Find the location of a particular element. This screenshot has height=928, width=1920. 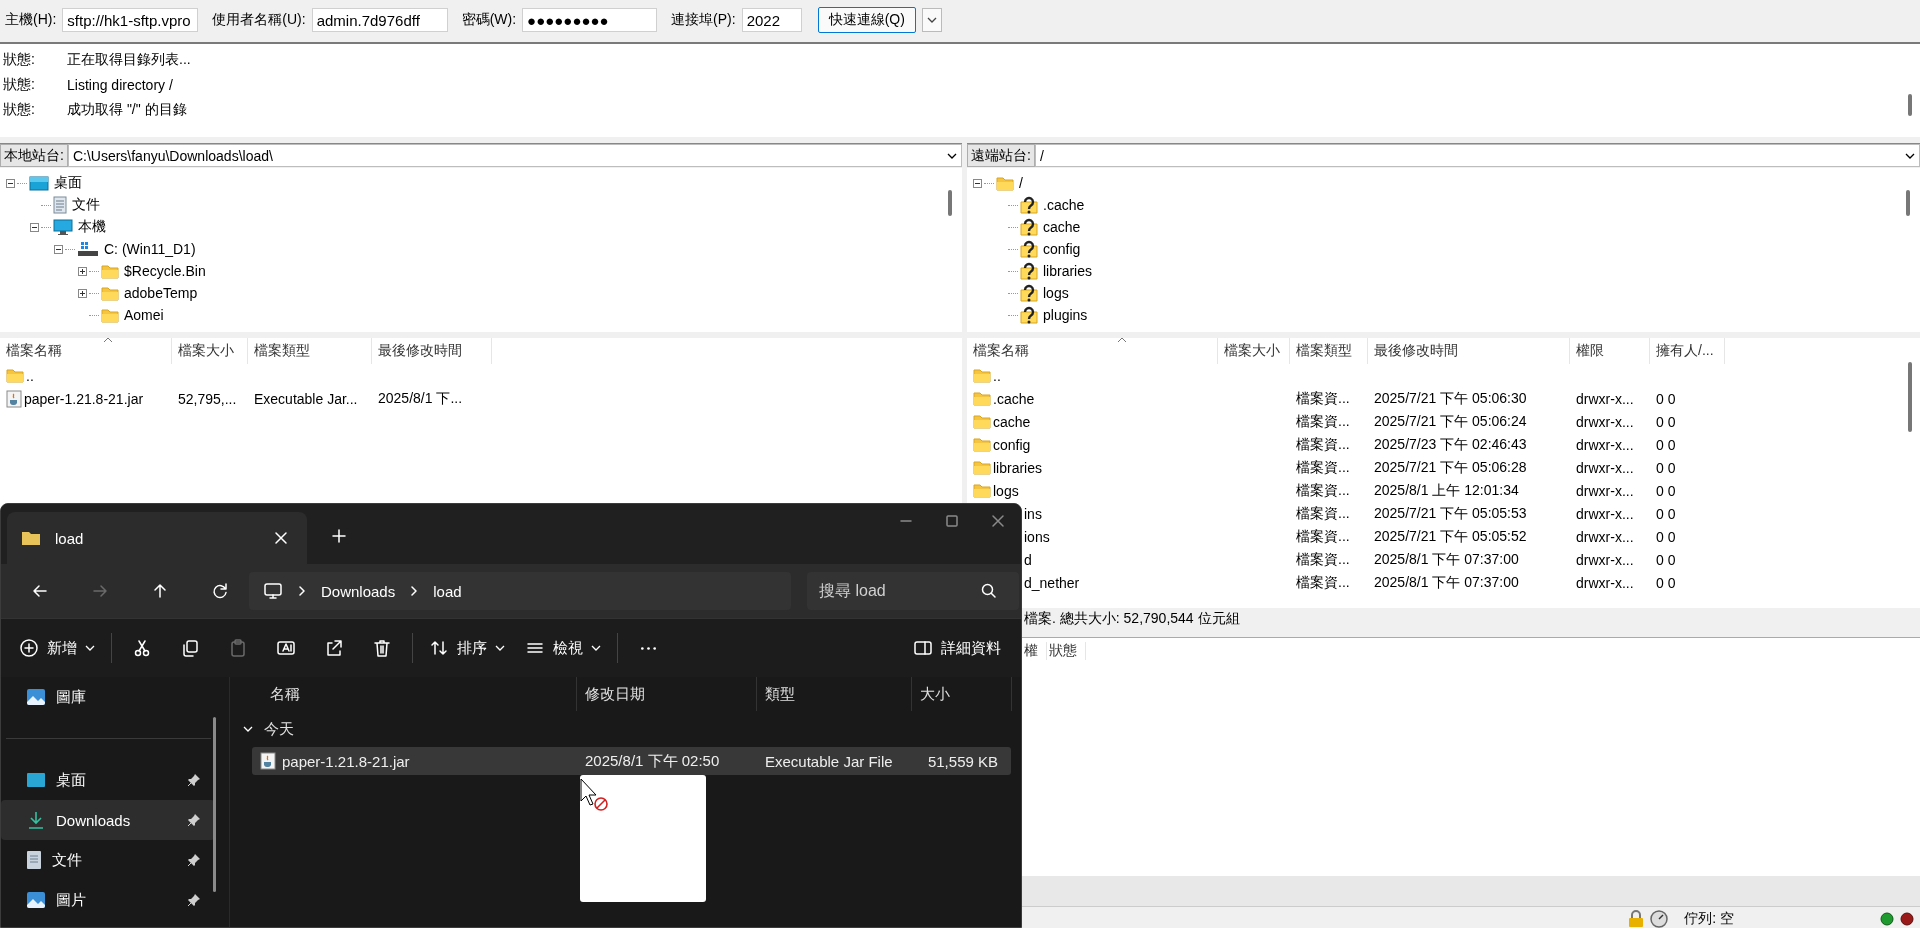

sidebar-item: 文件 is located at coordinates (108, 860).